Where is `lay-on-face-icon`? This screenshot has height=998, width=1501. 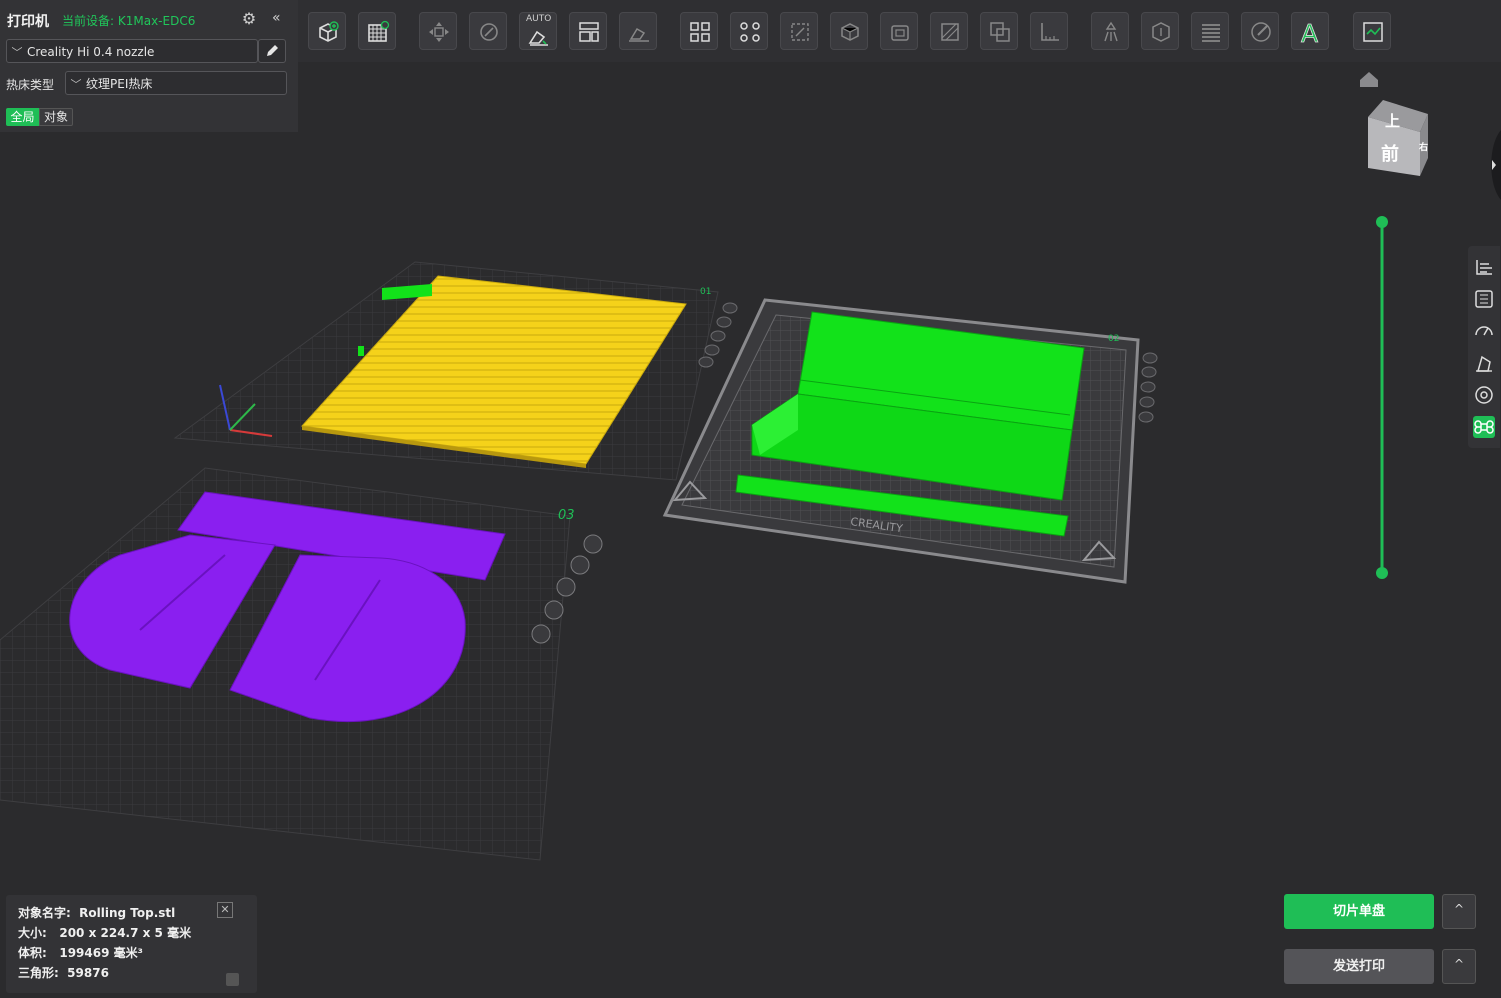
lay-on-face-icon is located at coordinates (639, 34).